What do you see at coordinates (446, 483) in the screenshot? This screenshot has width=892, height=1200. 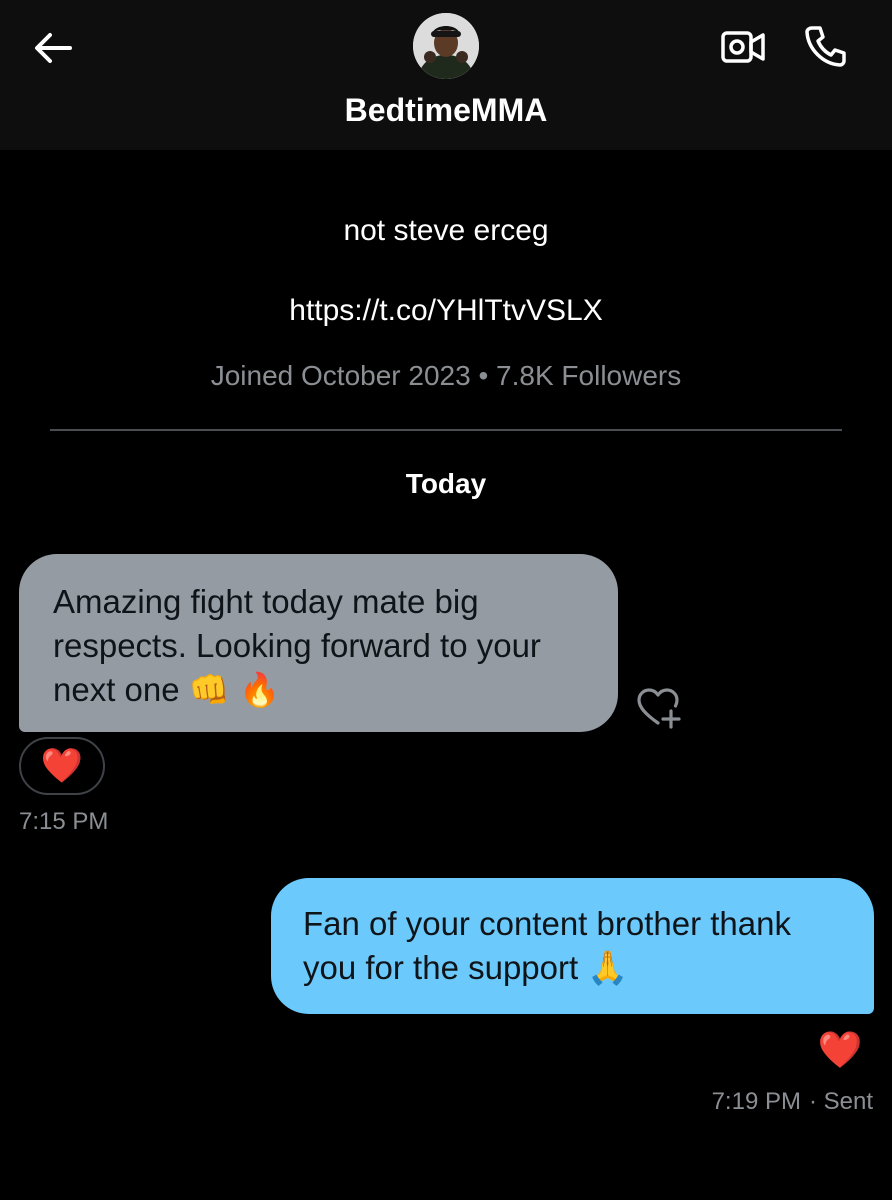 I see `date-separator: Today` at bounding box center [446, 483].